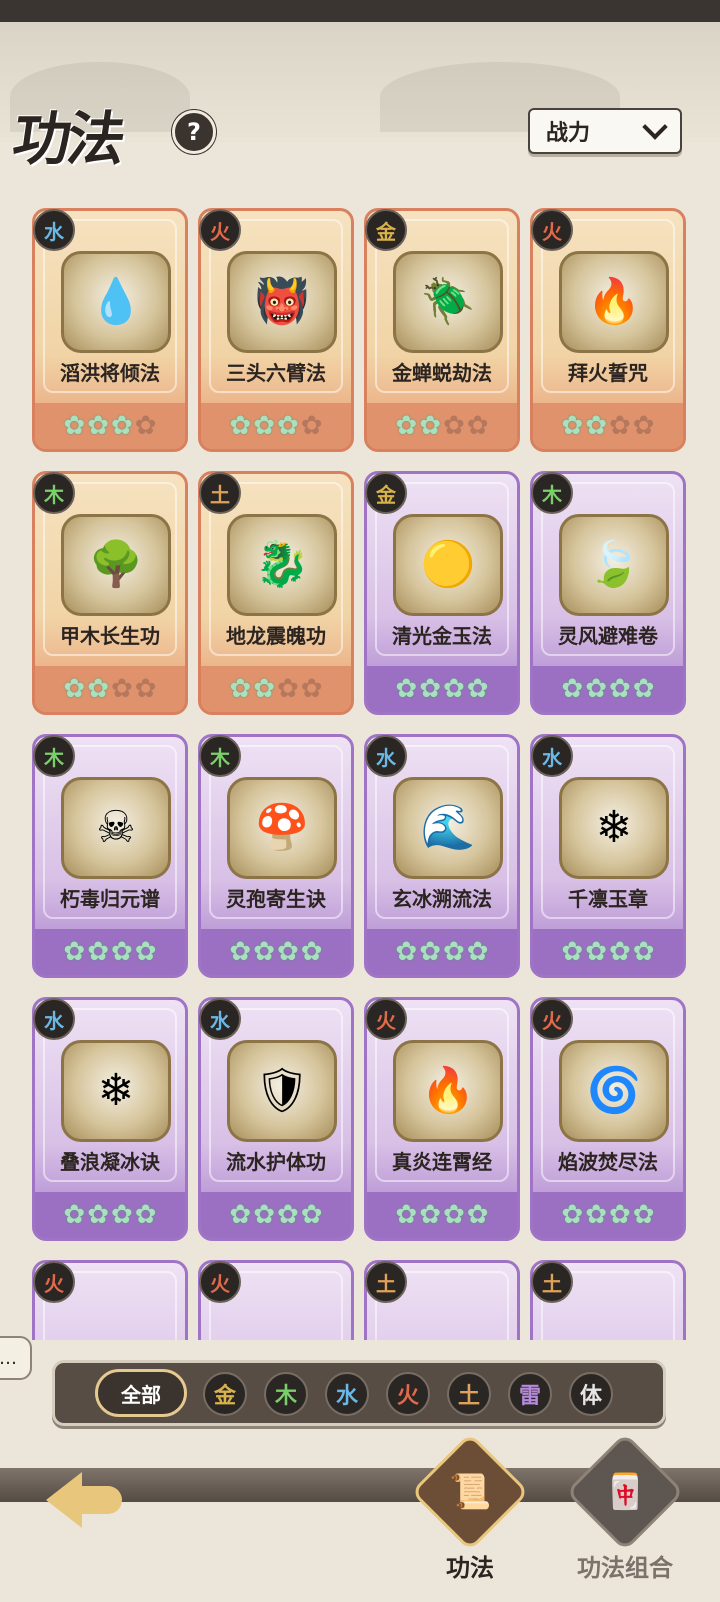  I want to click on filter-body-button: 体, so click(591, 1394).